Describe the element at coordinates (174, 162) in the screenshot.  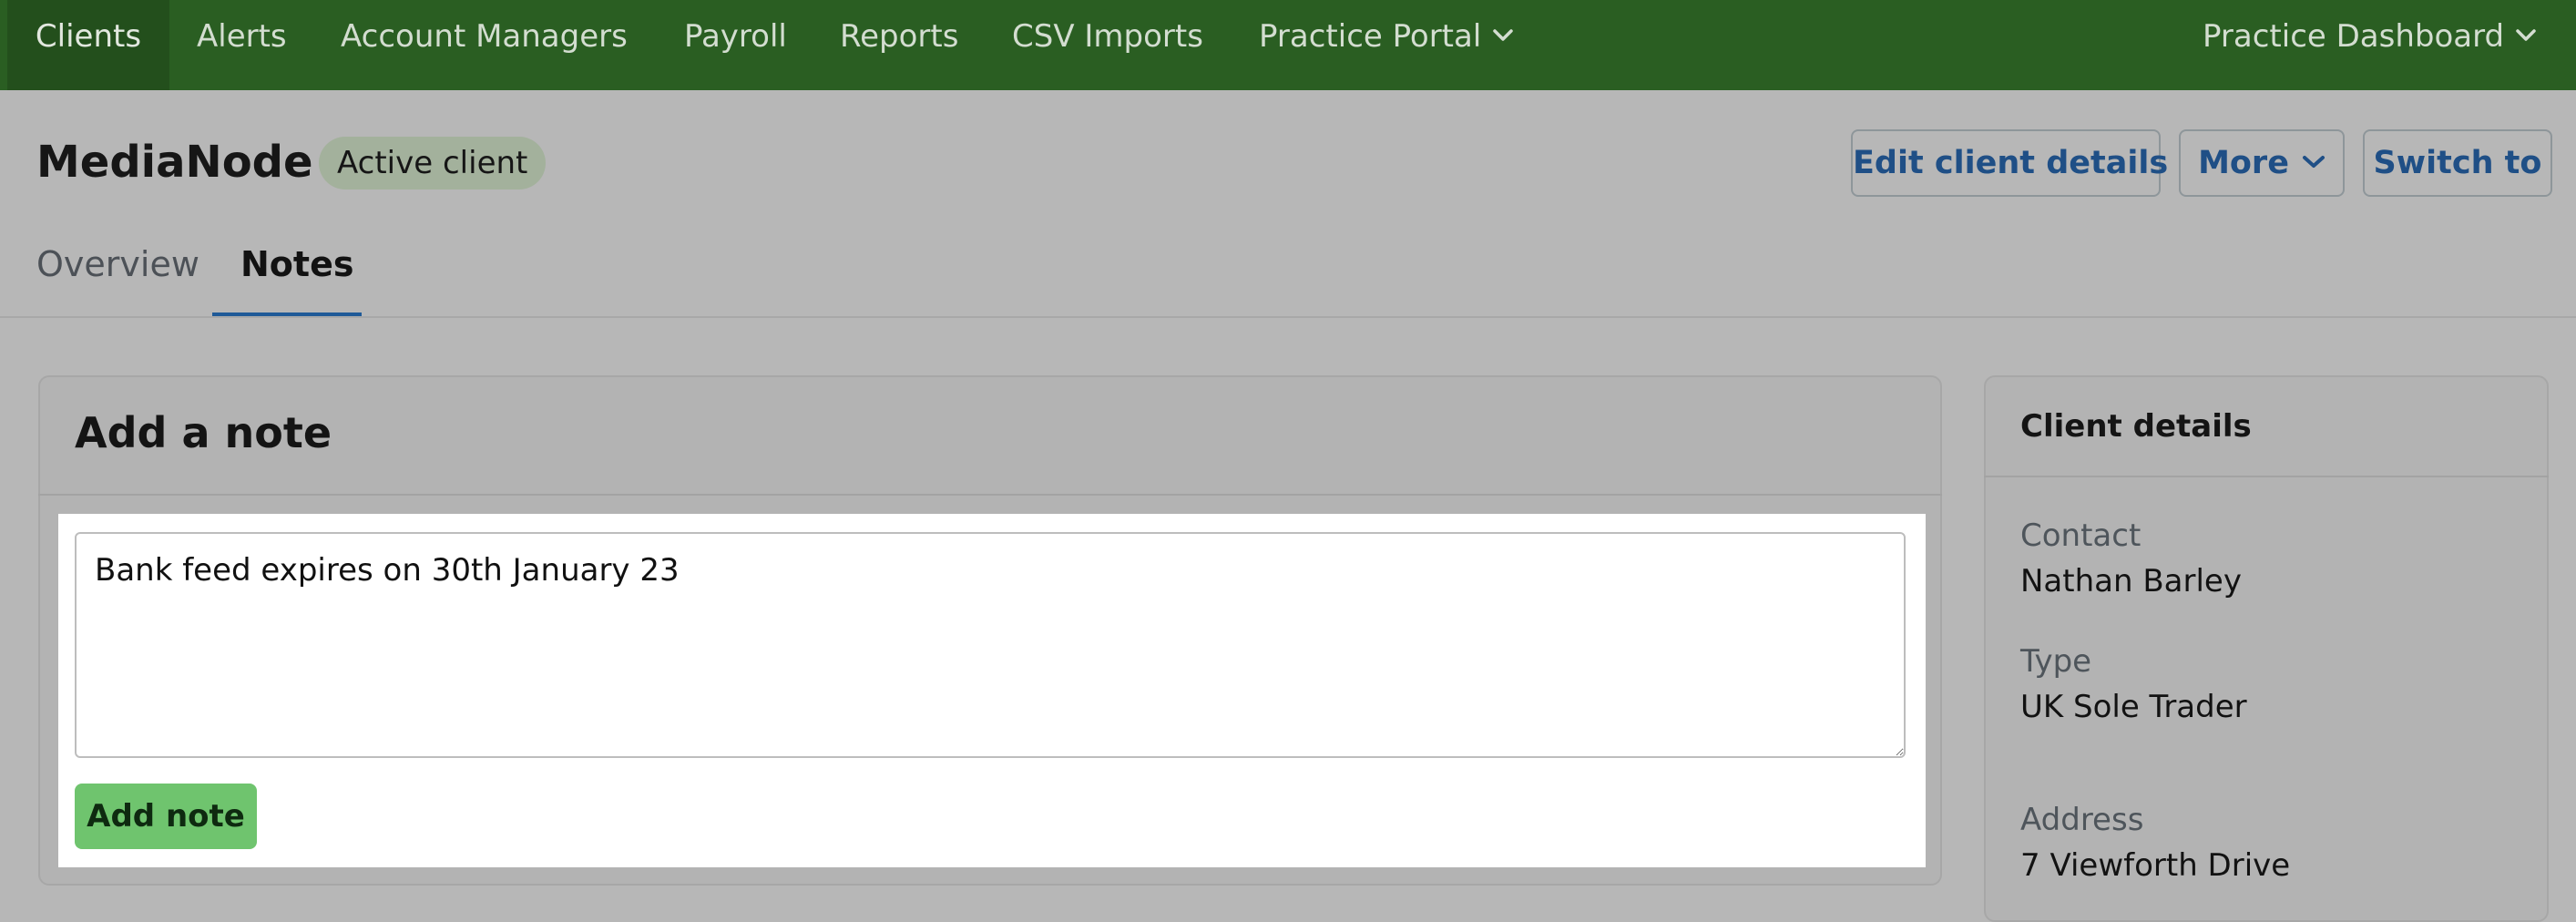
I see `client-name-title: MediaNode` at that location.